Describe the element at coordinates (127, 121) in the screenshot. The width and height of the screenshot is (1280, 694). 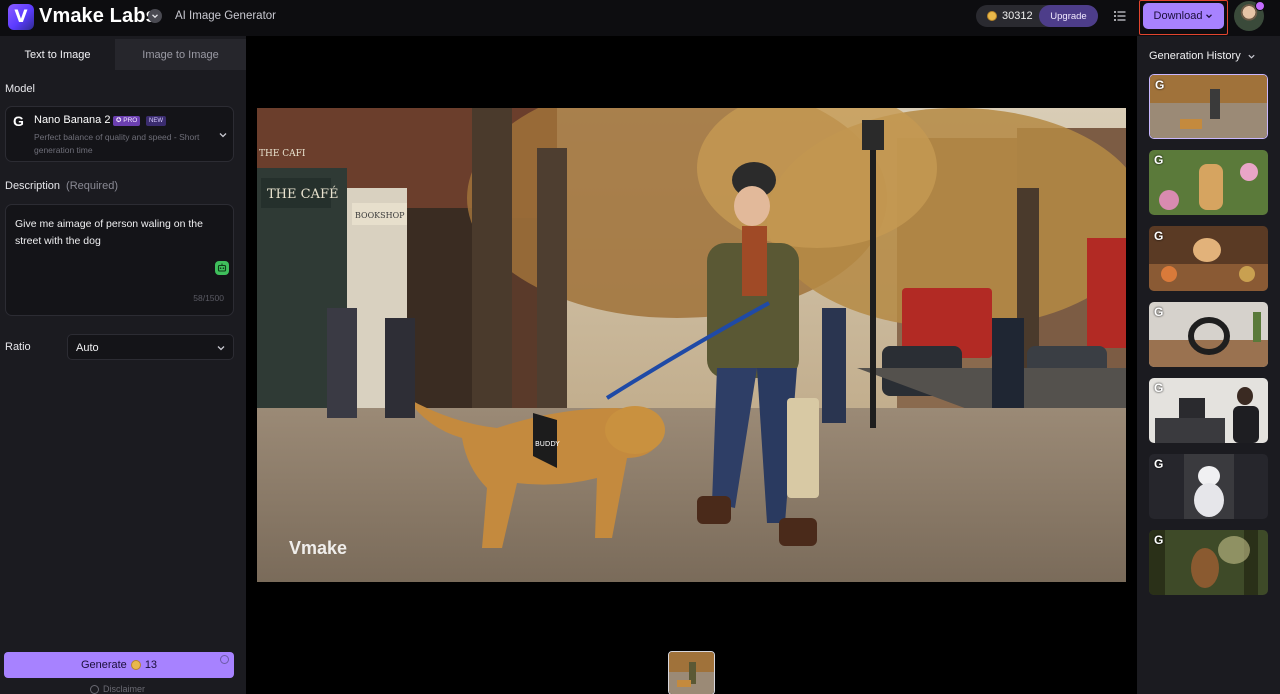
I see `pro-badge: ✪ PRO` at that location.